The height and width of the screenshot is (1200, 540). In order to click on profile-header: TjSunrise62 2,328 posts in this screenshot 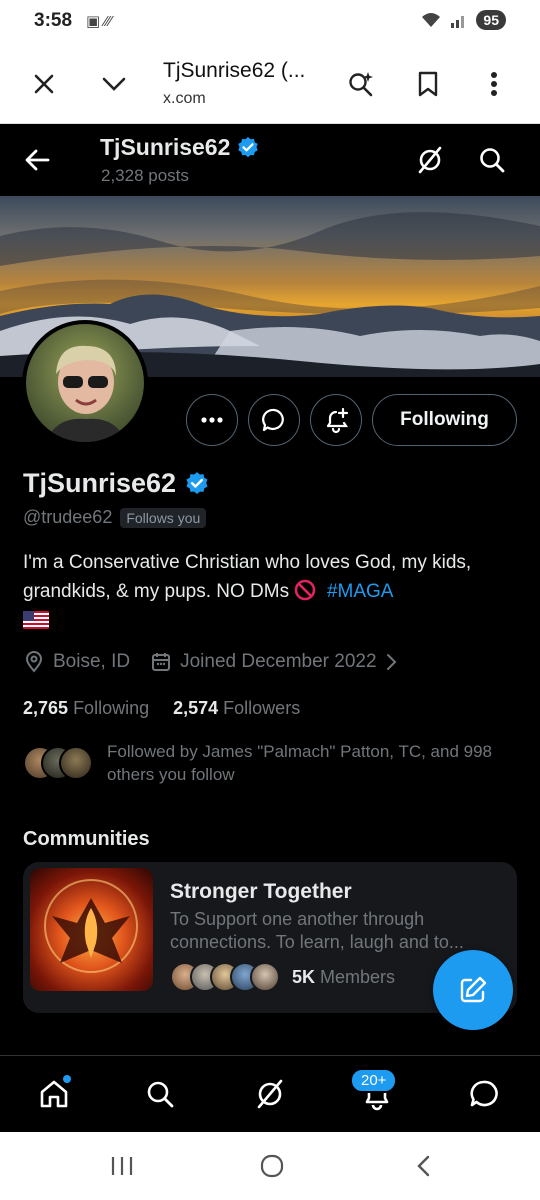, I will do `click(270, 160)`.